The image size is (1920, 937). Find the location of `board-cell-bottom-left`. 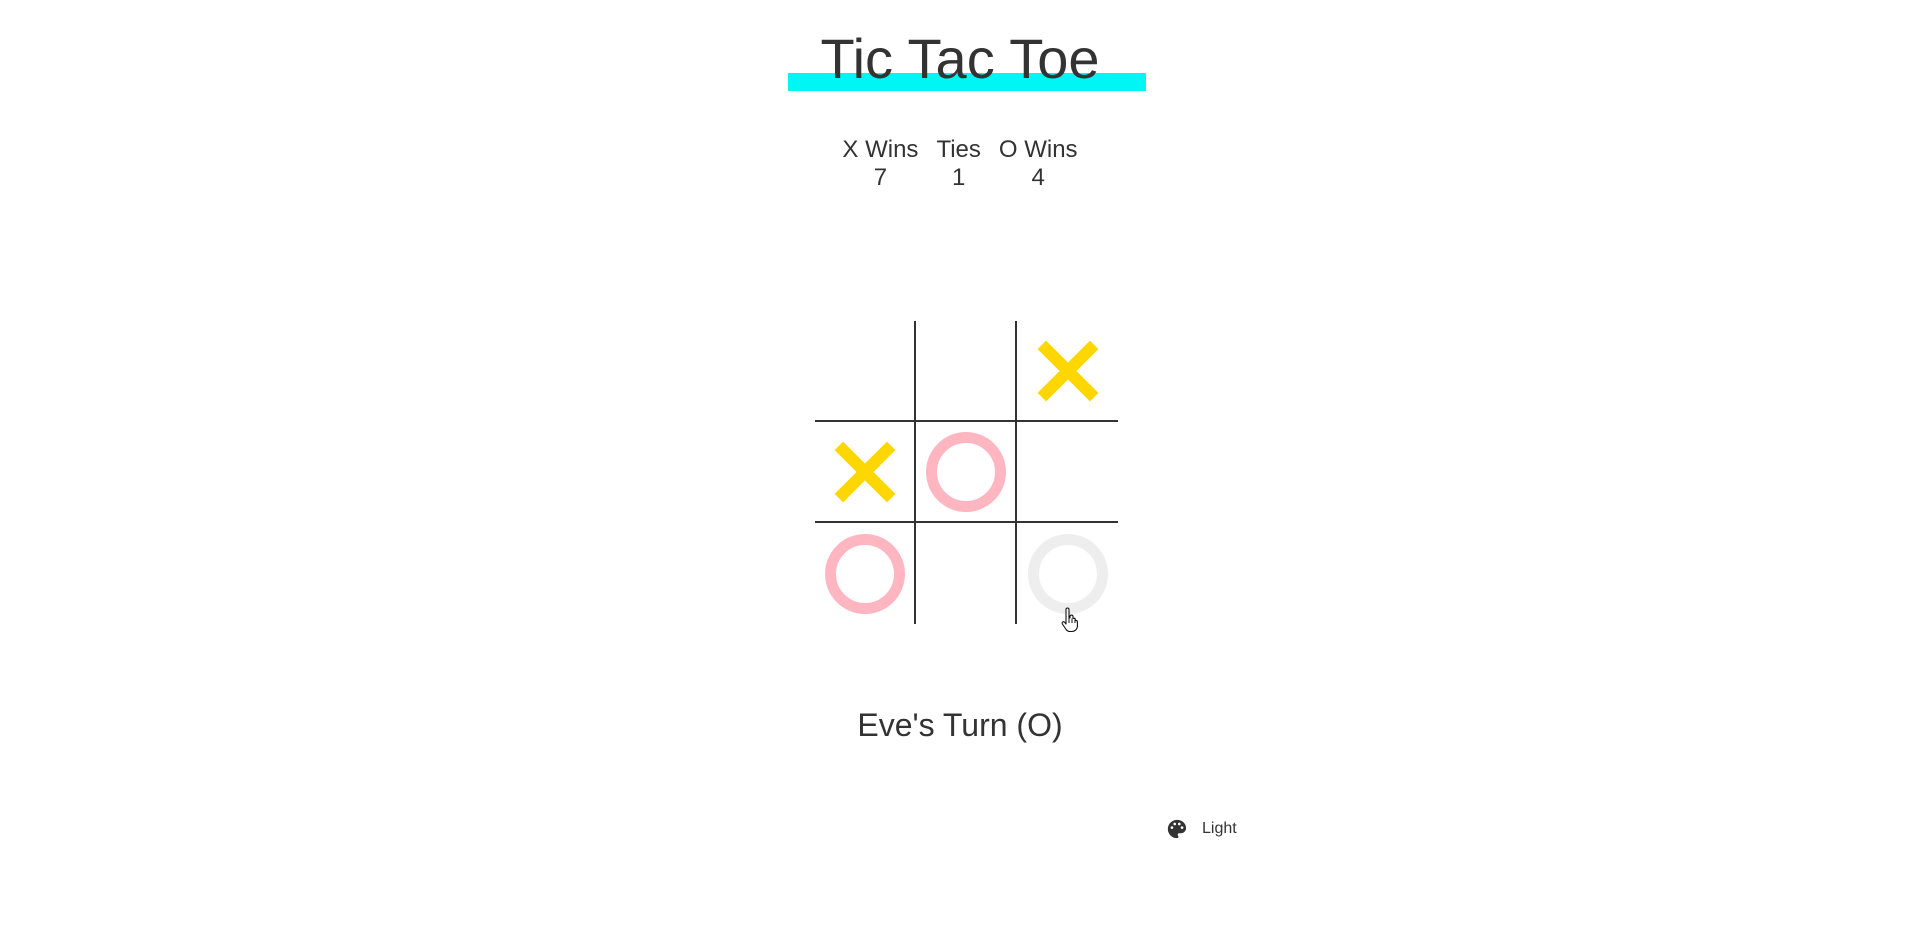

board-cell-bottom-left is located at coordinates (865, 573).